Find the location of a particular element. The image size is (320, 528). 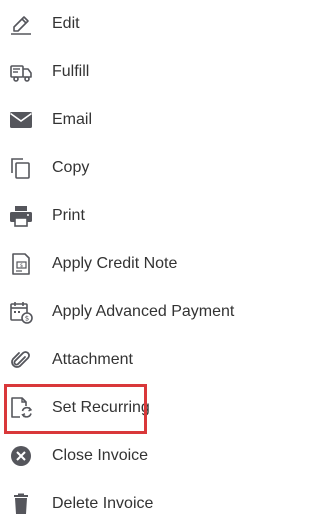

credit-note-icon: $ is located at coordinates (21, 264).